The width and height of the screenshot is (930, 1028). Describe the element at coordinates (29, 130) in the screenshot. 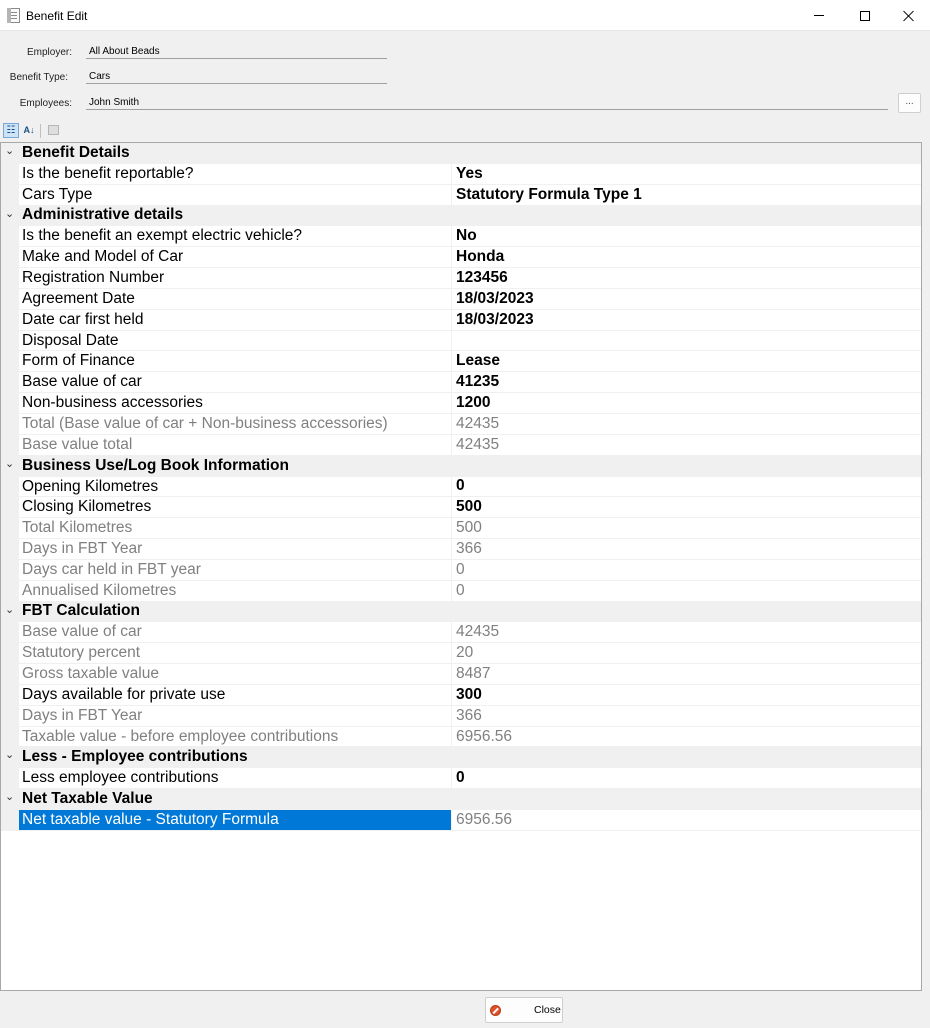

I see `alphabetical-sort-icon: A↓` at that location.